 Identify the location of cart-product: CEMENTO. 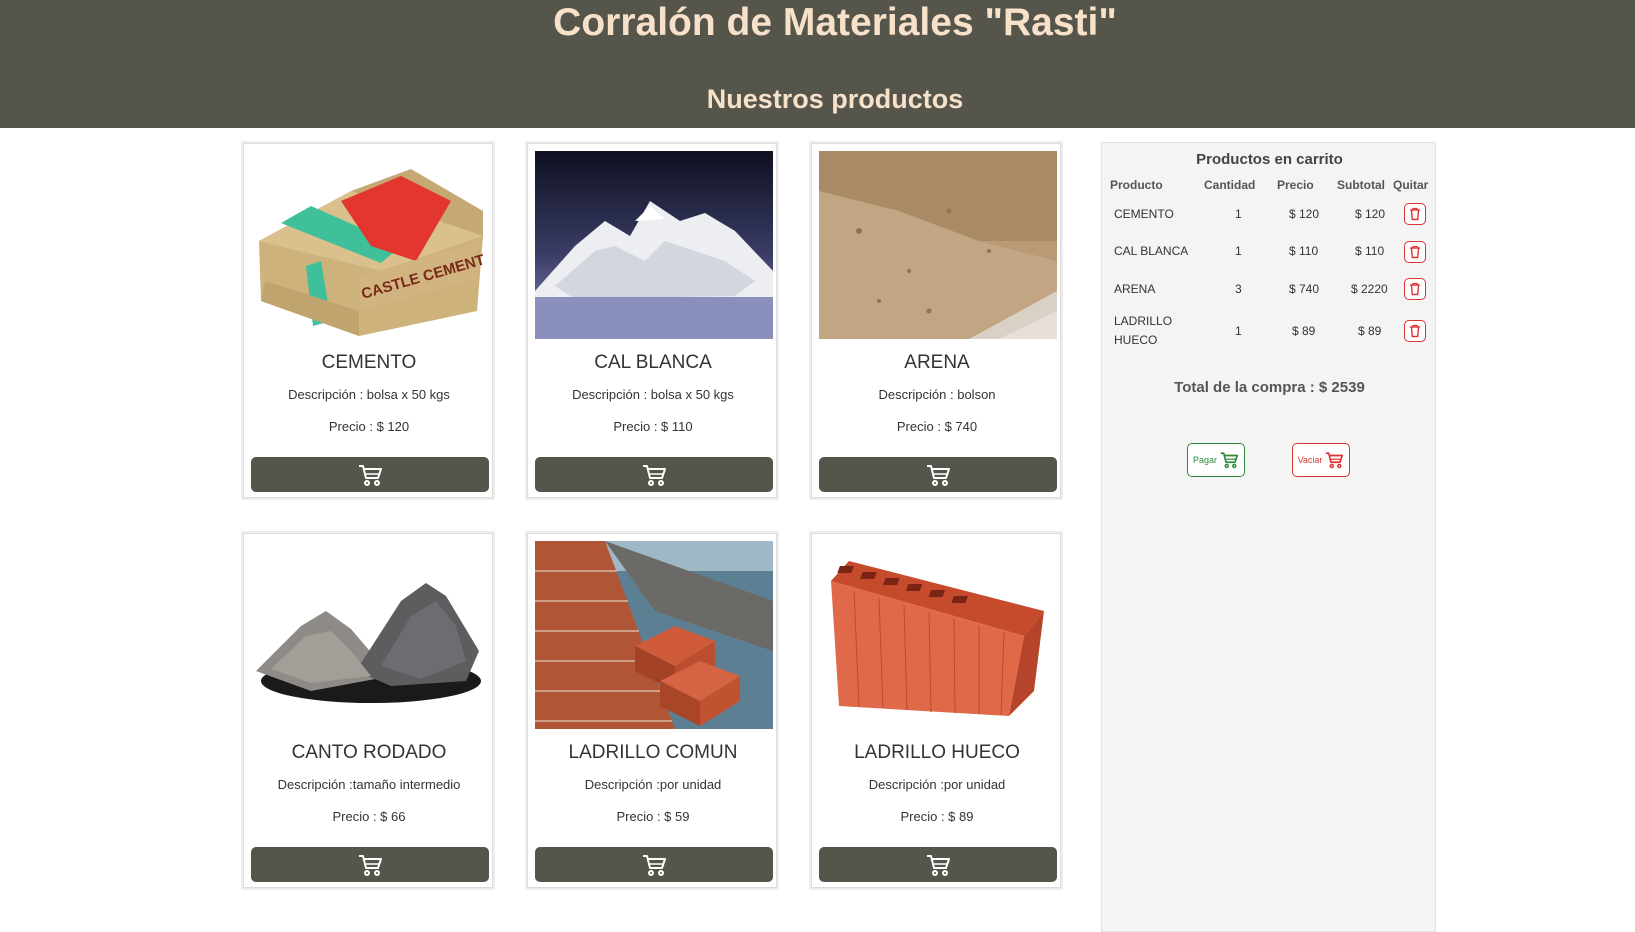
(1144, 214).